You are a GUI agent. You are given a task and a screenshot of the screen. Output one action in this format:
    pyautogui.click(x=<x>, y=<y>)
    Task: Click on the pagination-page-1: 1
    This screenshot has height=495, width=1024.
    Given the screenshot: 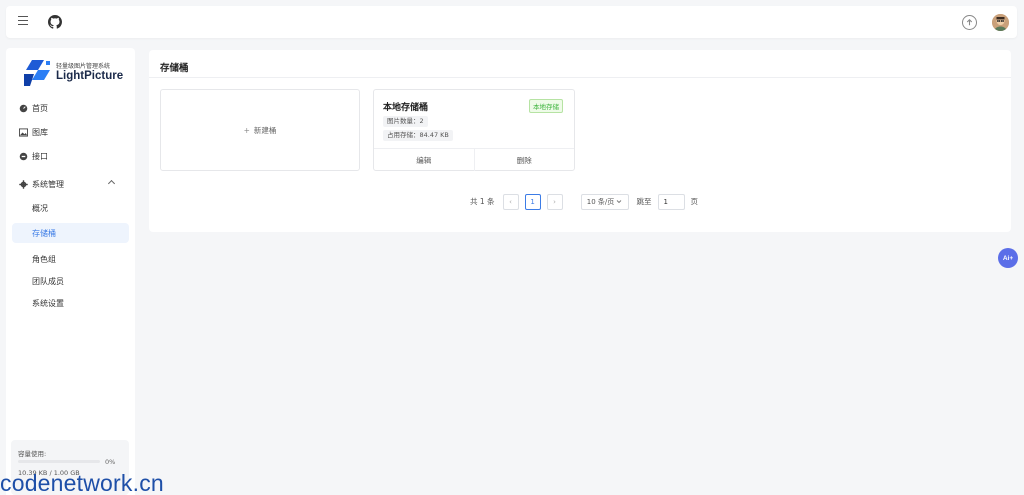 What is the action you would take?
    pyautogui.click(x=532, y=201)
    